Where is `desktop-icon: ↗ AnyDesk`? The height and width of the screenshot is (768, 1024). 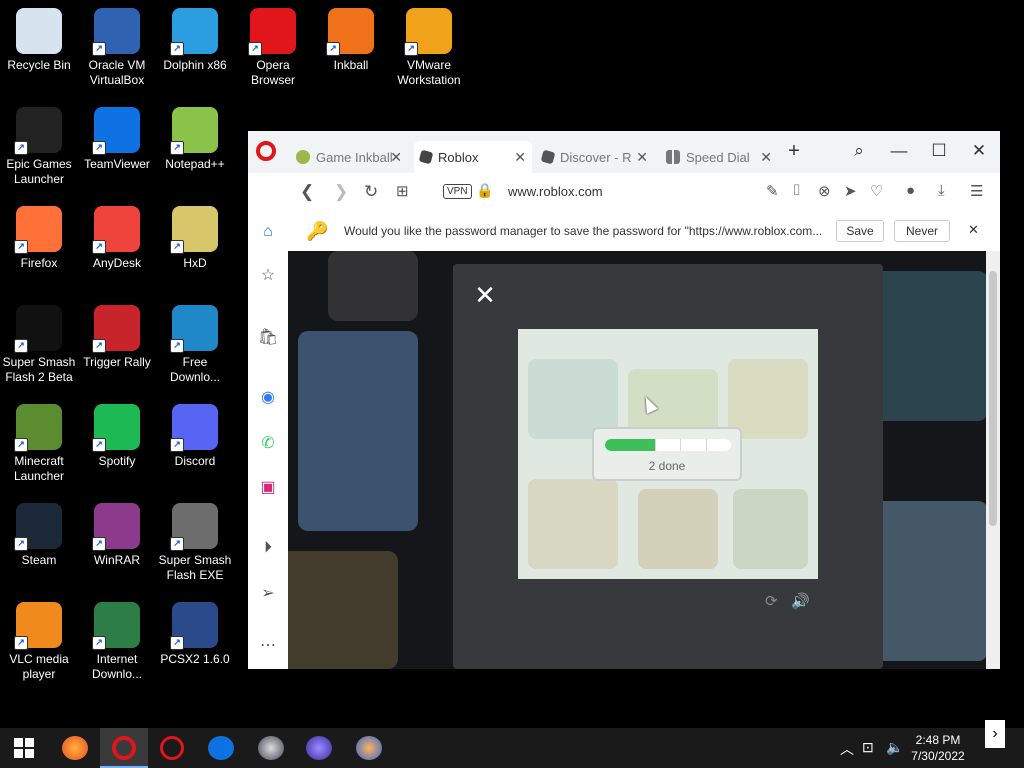
desktop-icon: ↗ AnyDesk is located at coordinates (117, 238).